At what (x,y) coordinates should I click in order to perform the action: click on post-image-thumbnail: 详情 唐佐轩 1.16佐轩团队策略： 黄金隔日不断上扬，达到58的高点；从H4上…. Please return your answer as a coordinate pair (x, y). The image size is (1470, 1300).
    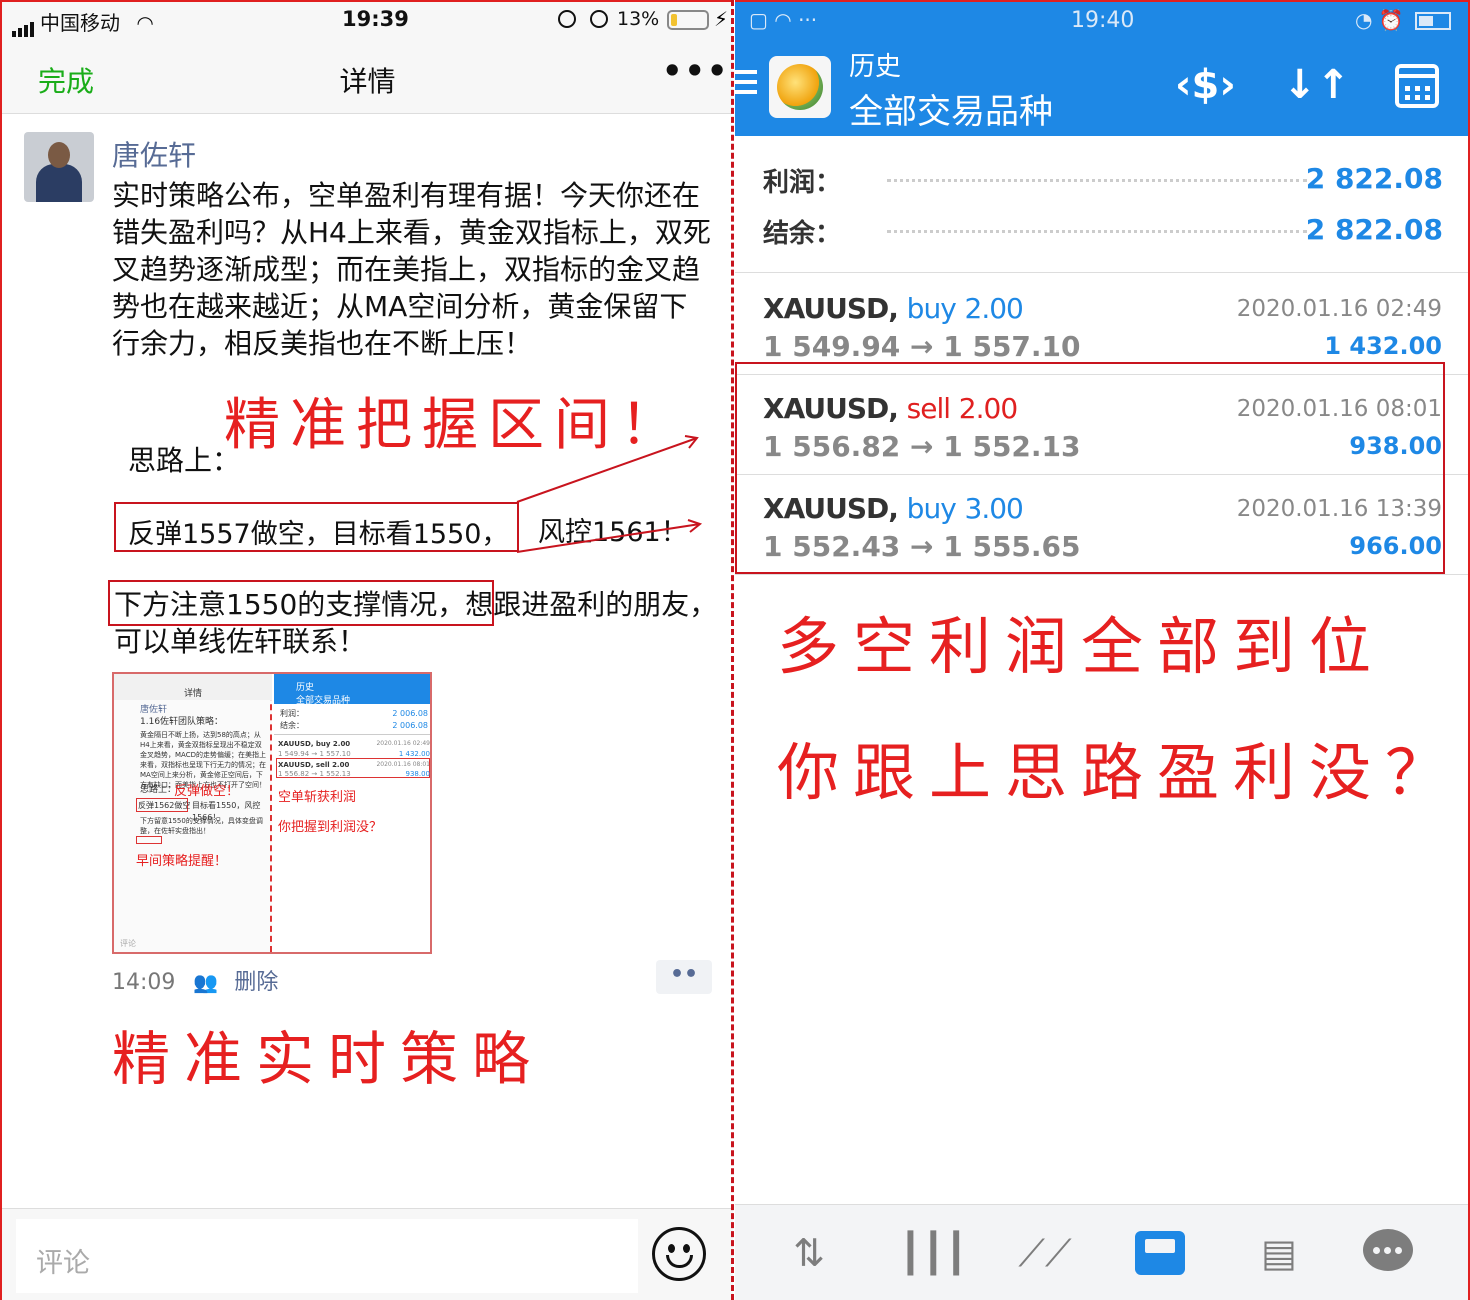
    Looking at the image, I should click on (272, 813).